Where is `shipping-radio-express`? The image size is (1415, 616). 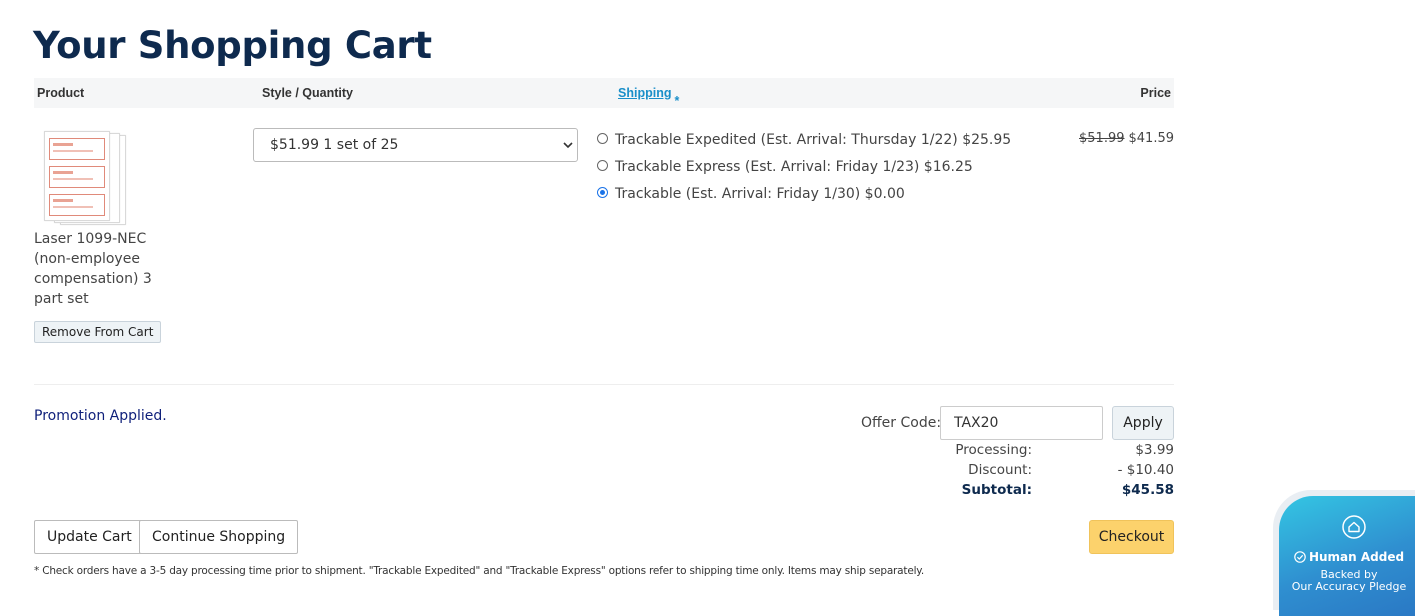 shipping-radio-express is located at coordinates (602, 165).